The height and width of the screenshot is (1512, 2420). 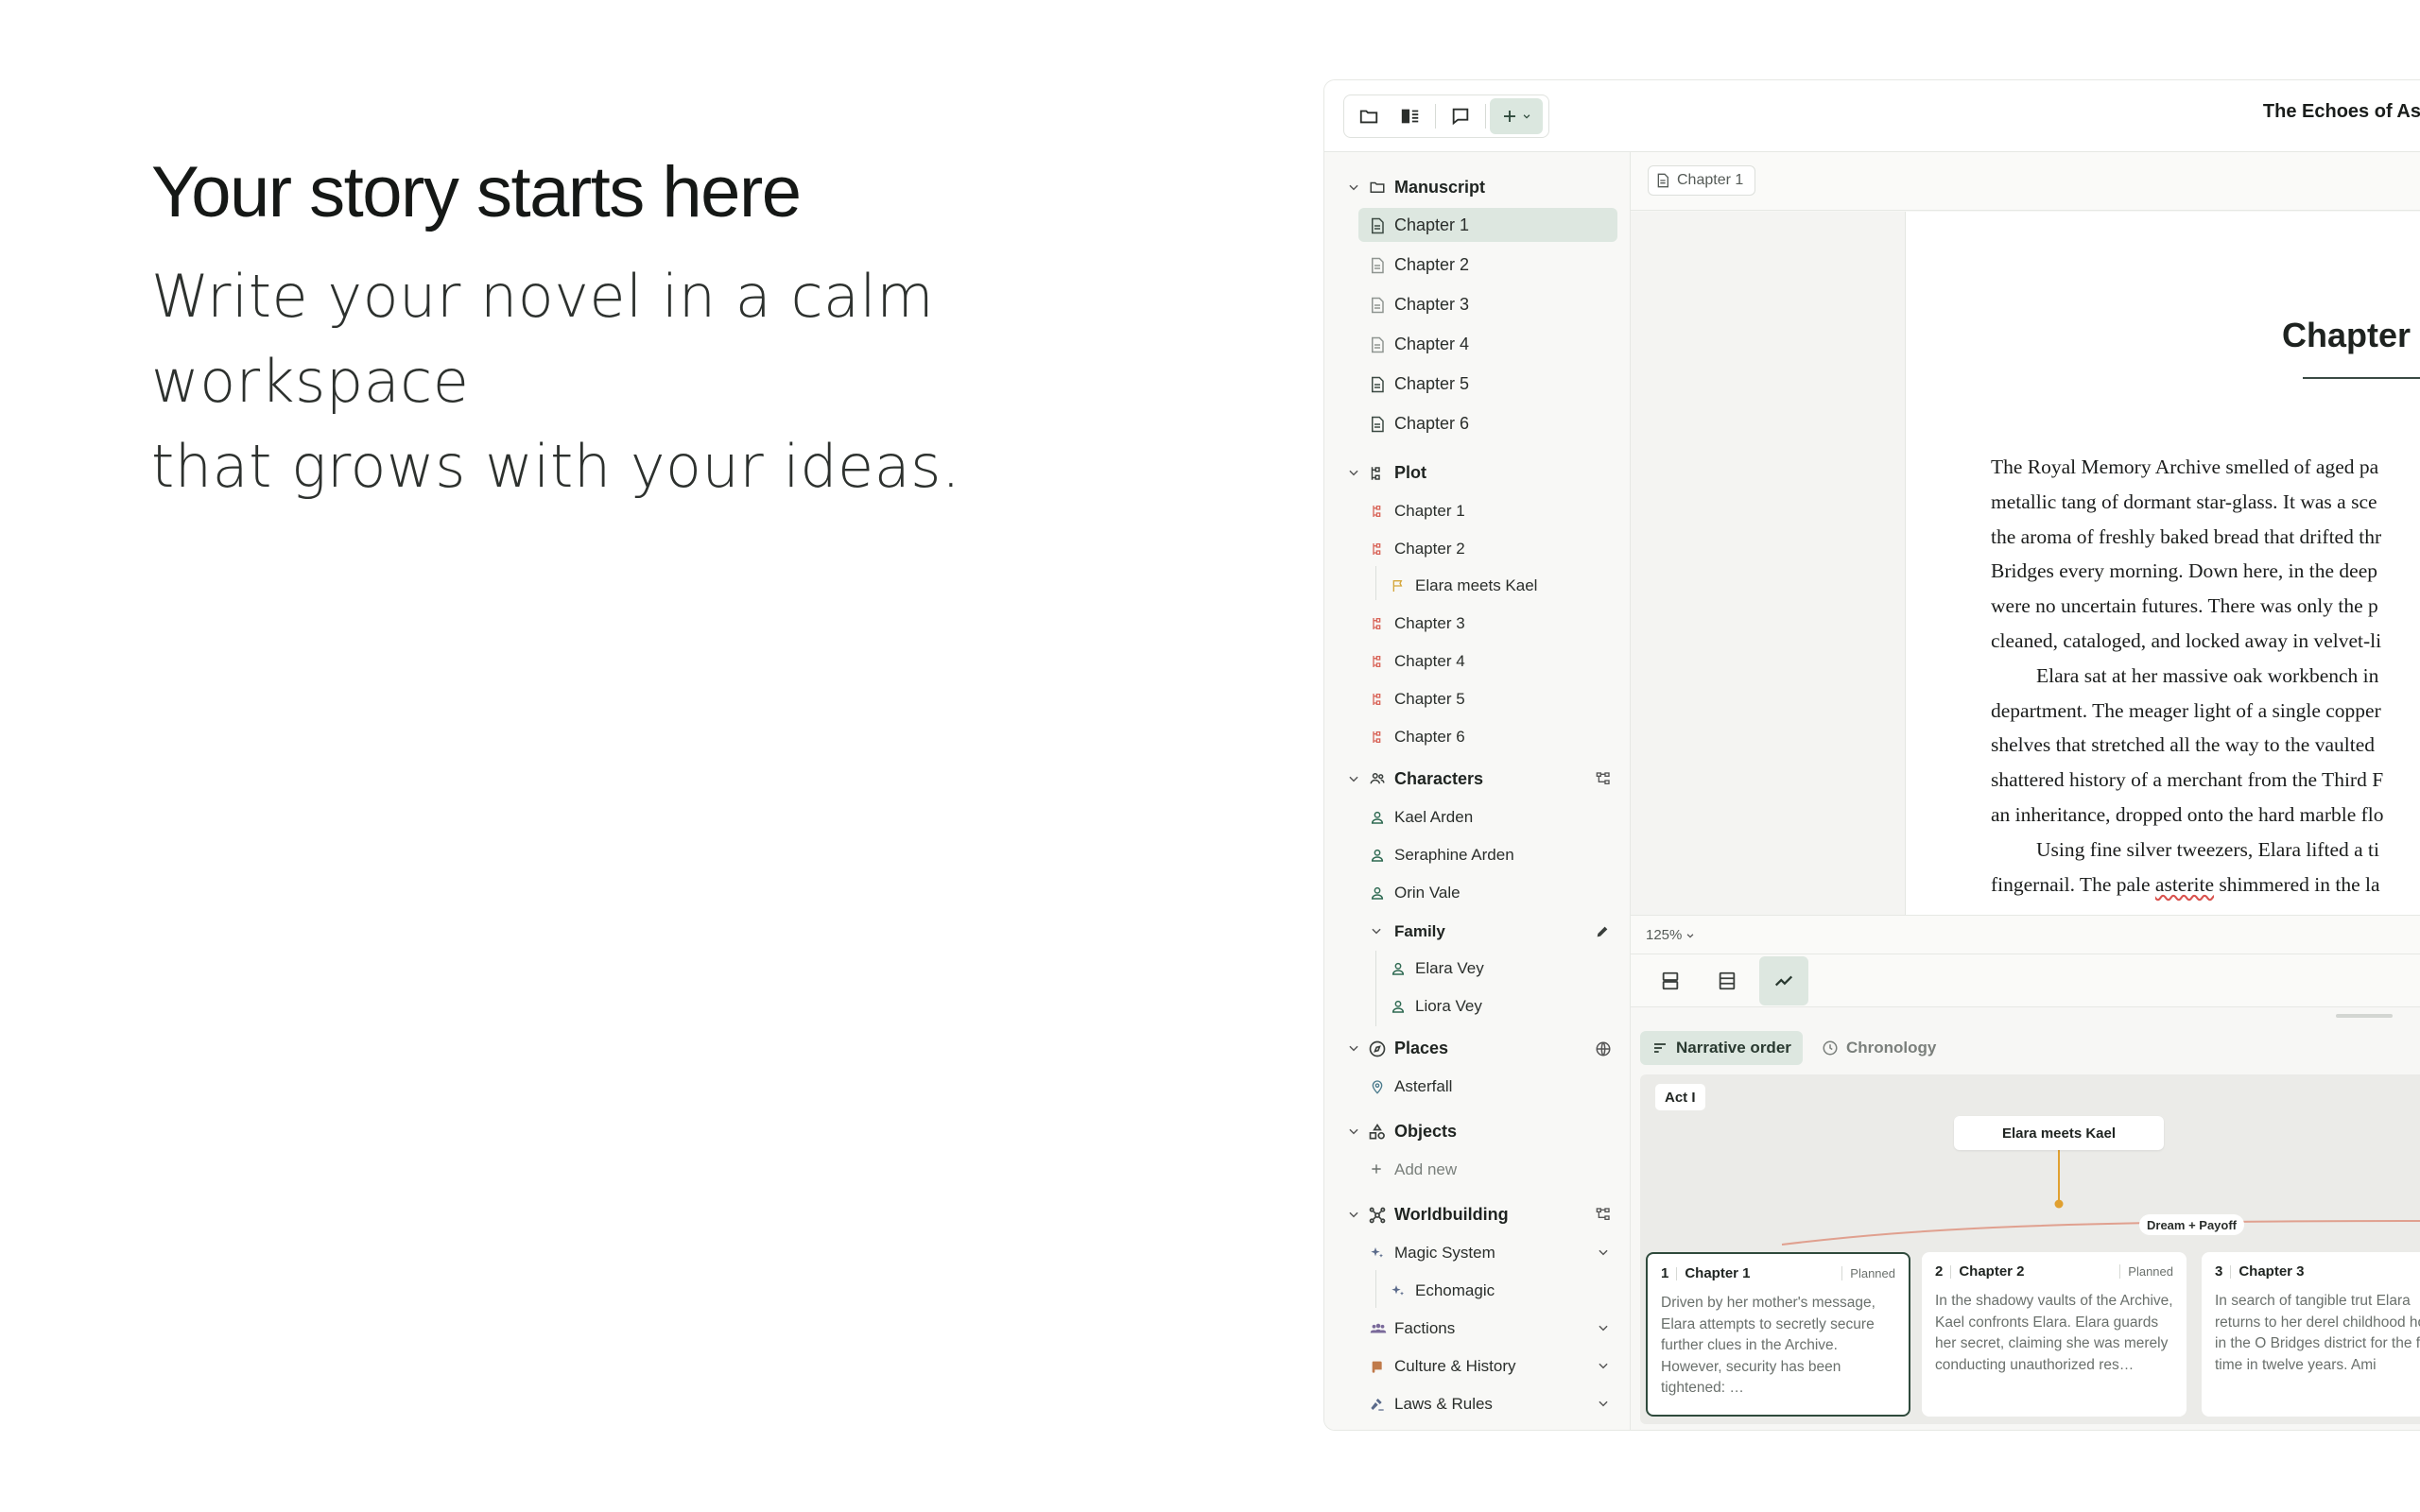 What do you see at coordinates (1727, 980) in the screenshot?
I see `outline-view-button` at bounding box center [1727, 980].